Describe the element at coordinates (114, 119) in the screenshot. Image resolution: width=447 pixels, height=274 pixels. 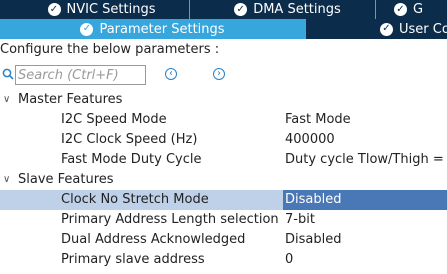
I see `parameter-label: I2C Speed Mode` at that location.